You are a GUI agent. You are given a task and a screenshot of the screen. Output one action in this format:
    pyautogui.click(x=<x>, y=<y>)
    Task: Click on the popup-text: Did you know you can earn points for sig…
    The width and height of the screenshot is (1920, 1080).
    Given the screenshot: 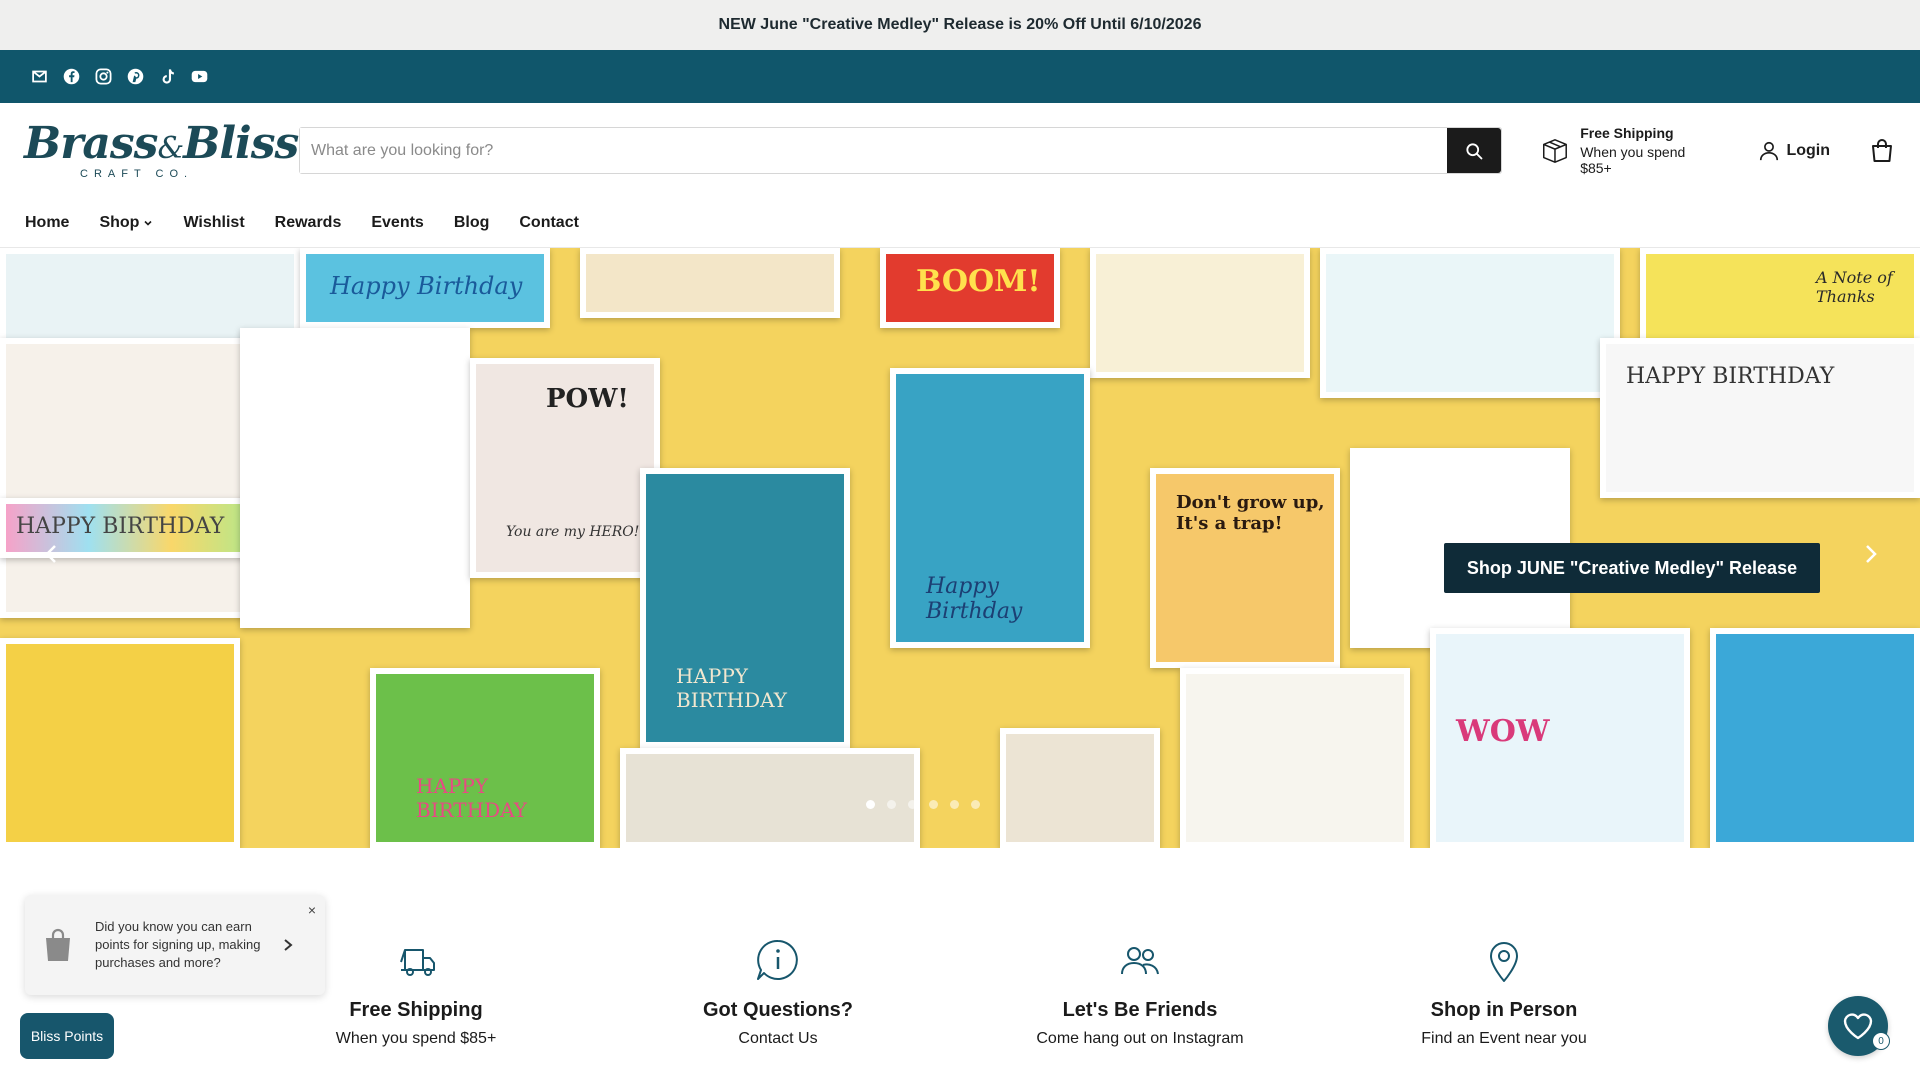 What is the action you would take?
    pyautogui.click(x=178, y=944)
    